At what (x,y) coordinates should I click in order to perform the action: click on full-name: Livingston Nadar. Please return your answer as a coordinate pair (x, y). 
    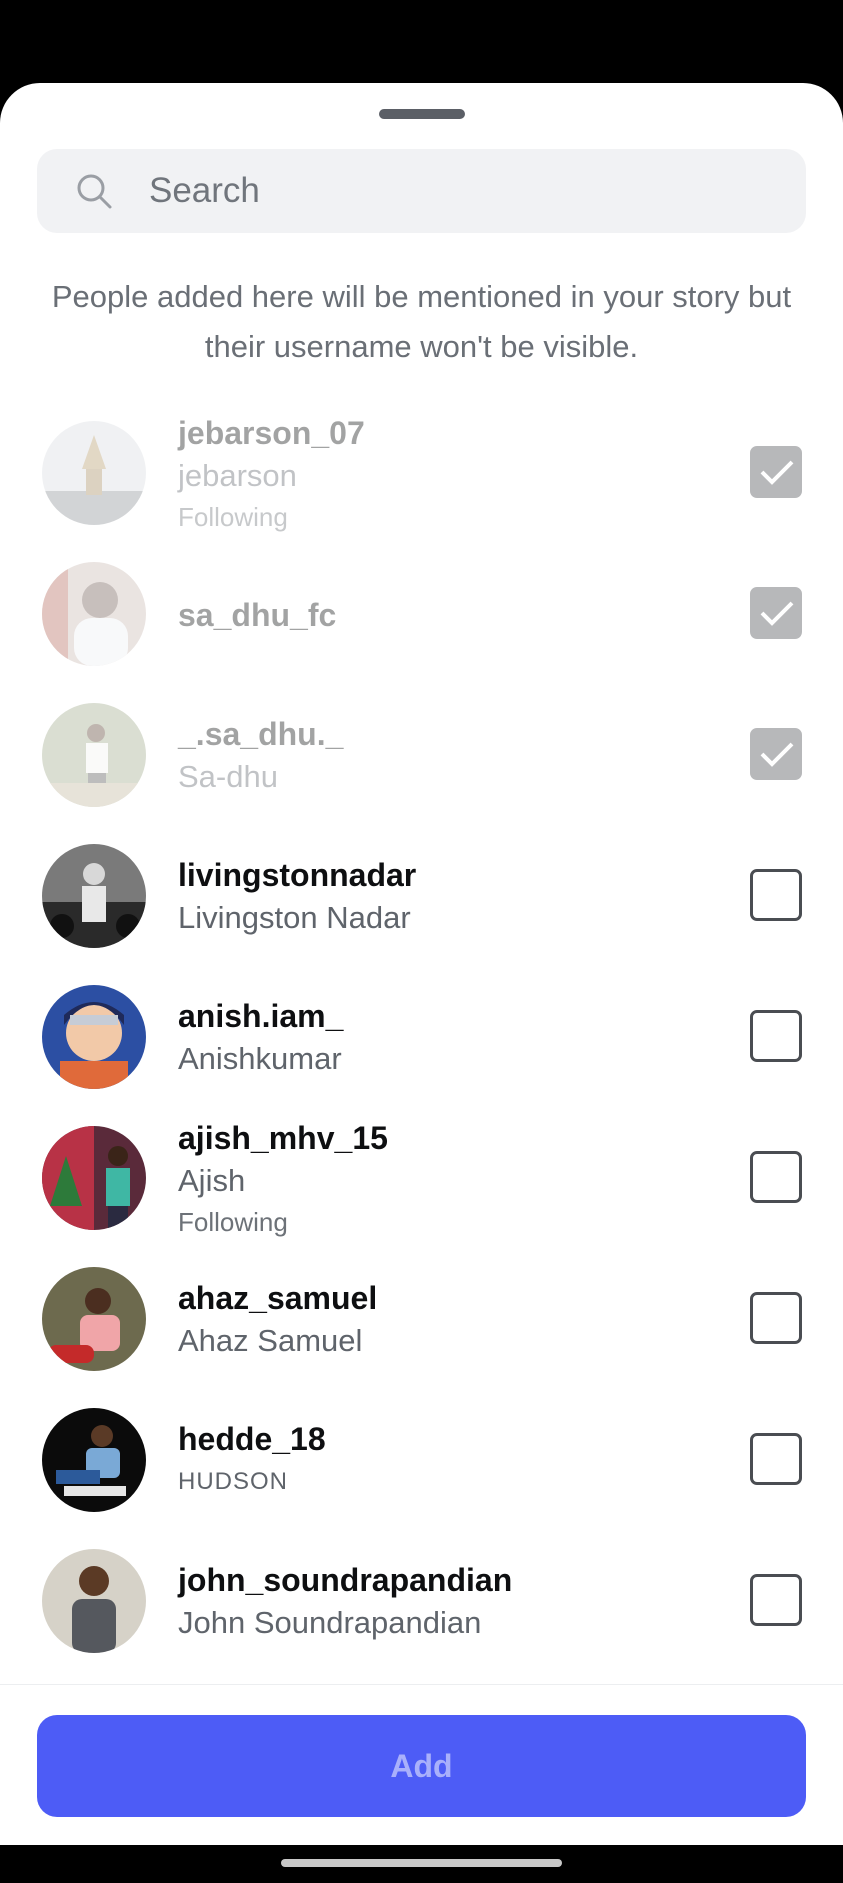
    Looking at the image, I should click on (294, 917).